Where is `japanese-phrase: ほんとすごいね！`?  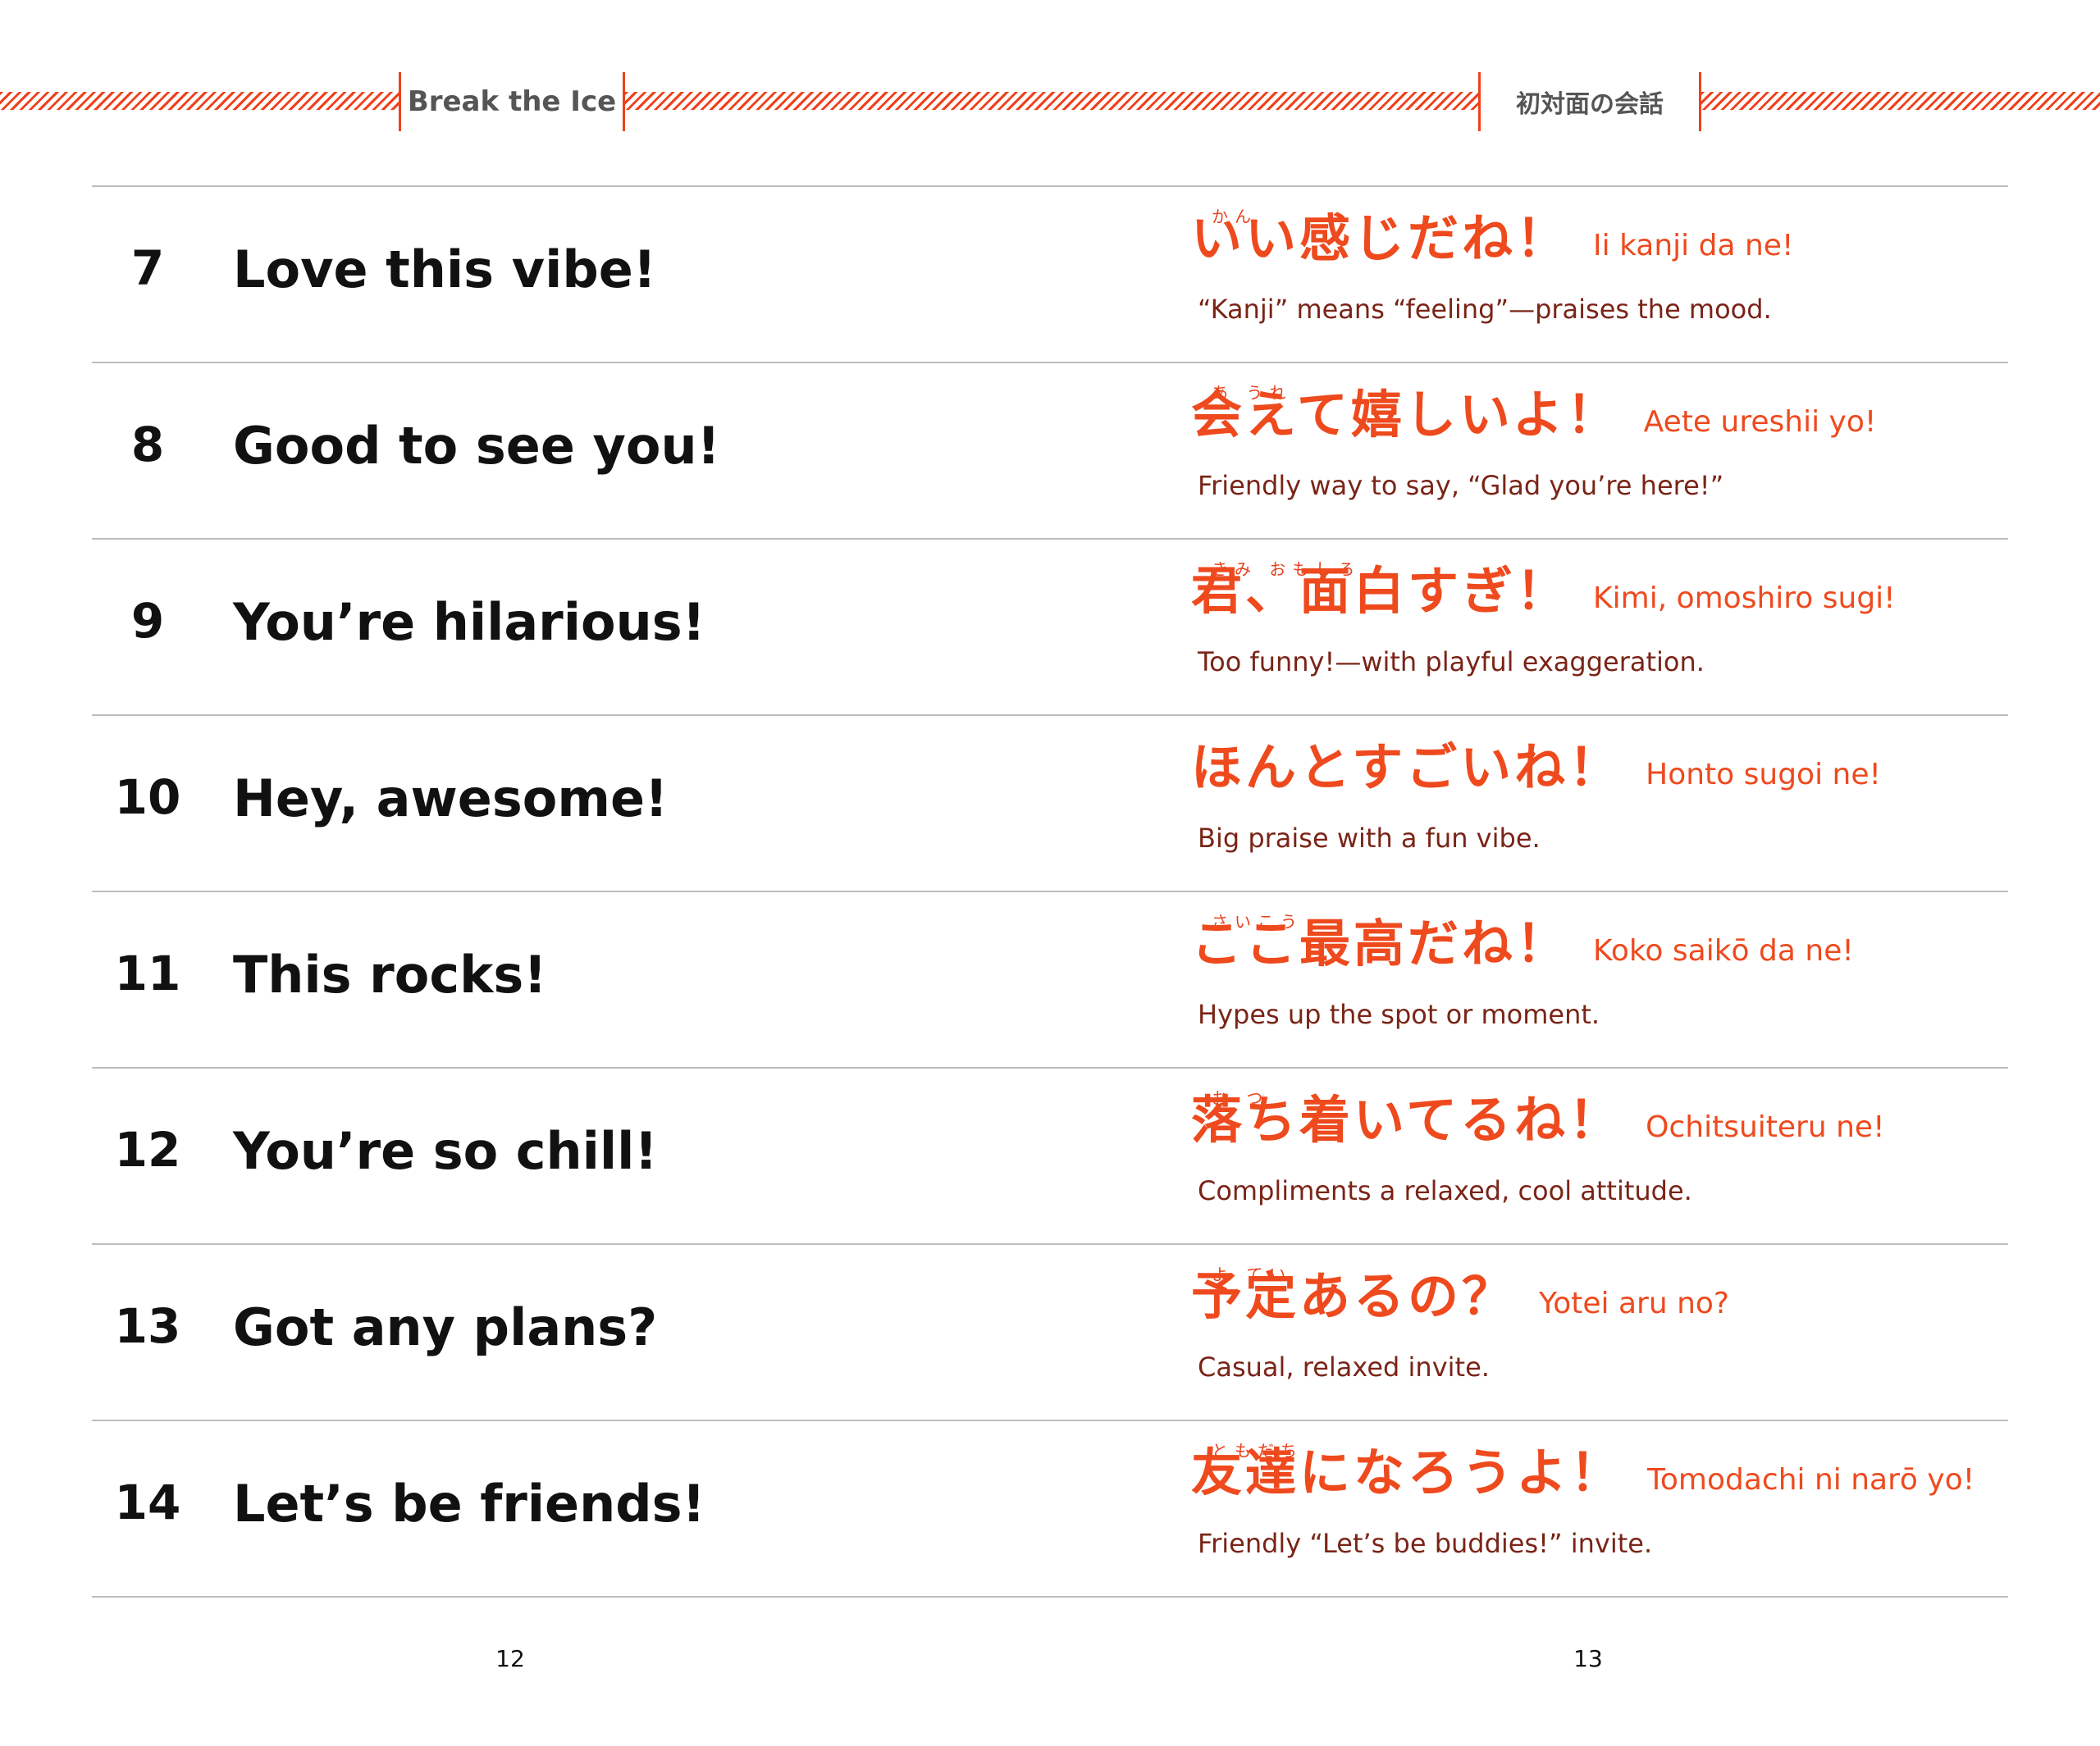 japanese-phrase: ほんとすごいね！ is located at coordinates (1407, 767).